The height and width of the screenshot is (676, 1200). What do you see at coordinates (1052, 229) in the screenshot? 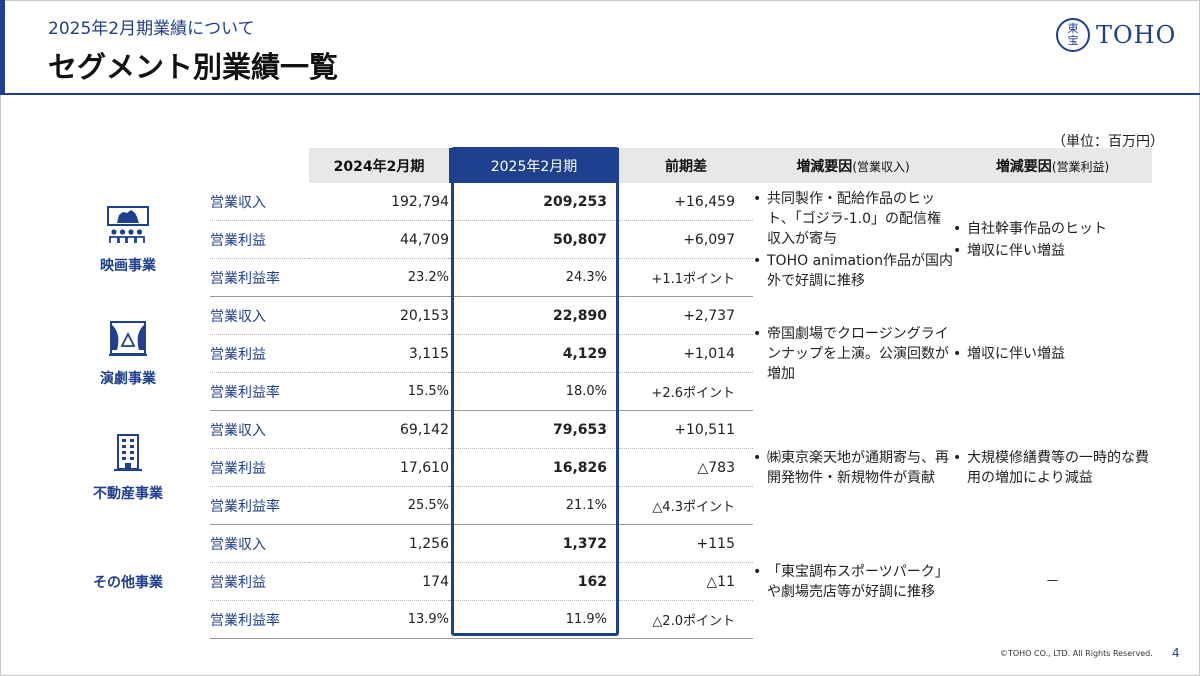
I see `reason-item: 自社幹事作品のヒット` at bounding box center [1052, 229].